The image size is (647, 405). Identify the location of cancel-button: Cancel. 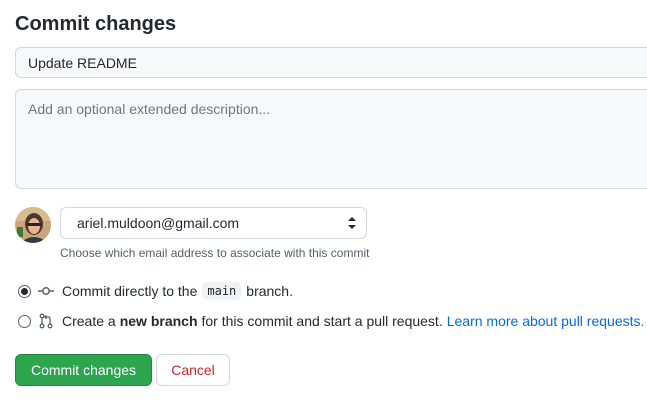
(193, 370).